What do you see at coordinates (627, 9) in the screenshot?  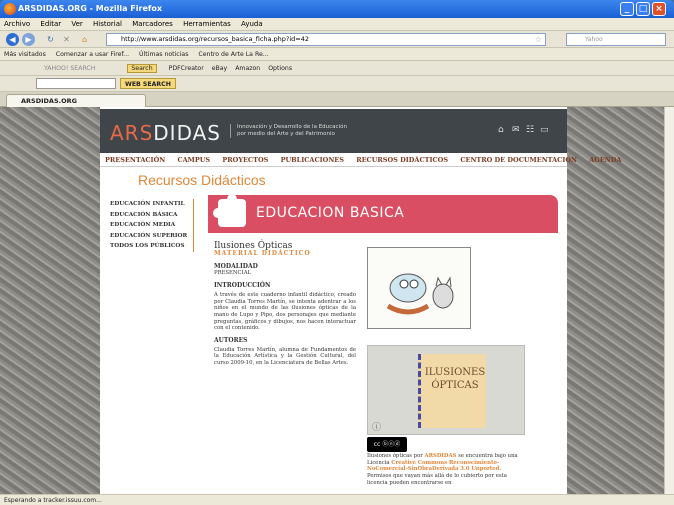 I see `minimize-button: _` at bounding box center [627, 9].